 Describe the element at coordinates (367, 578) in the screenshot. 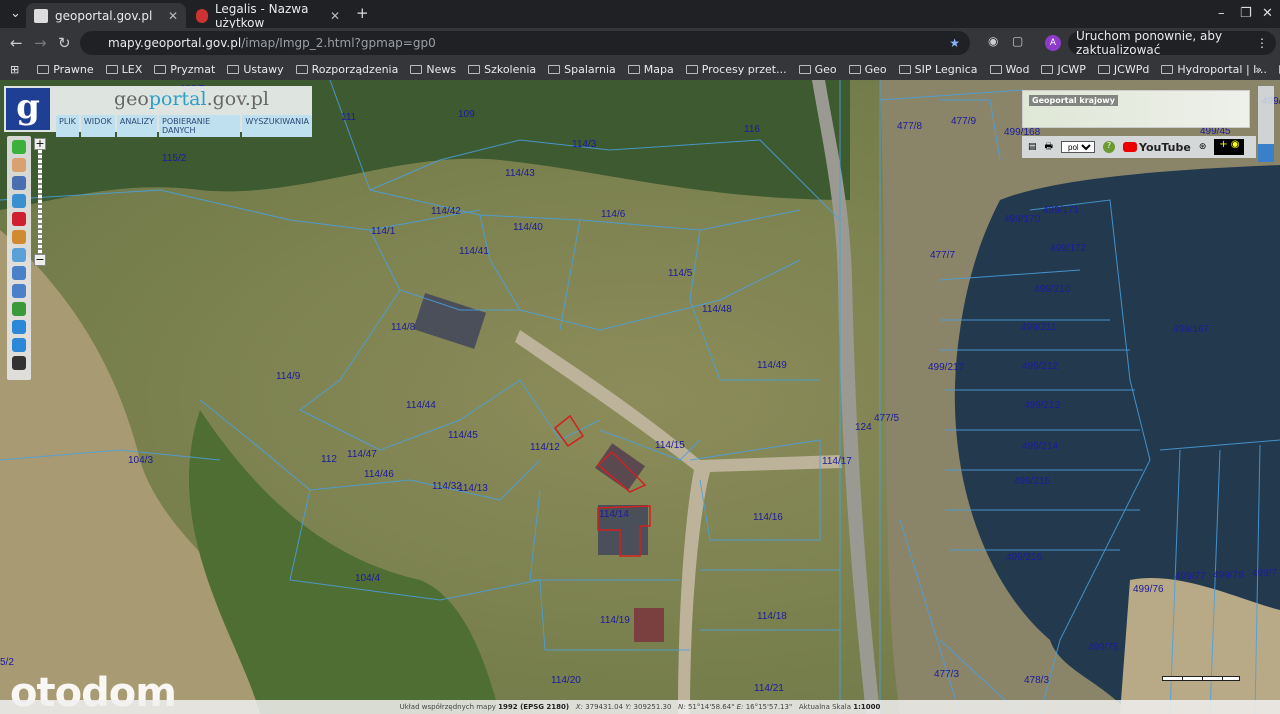

I see `parcel-label: 104/4` at that location.